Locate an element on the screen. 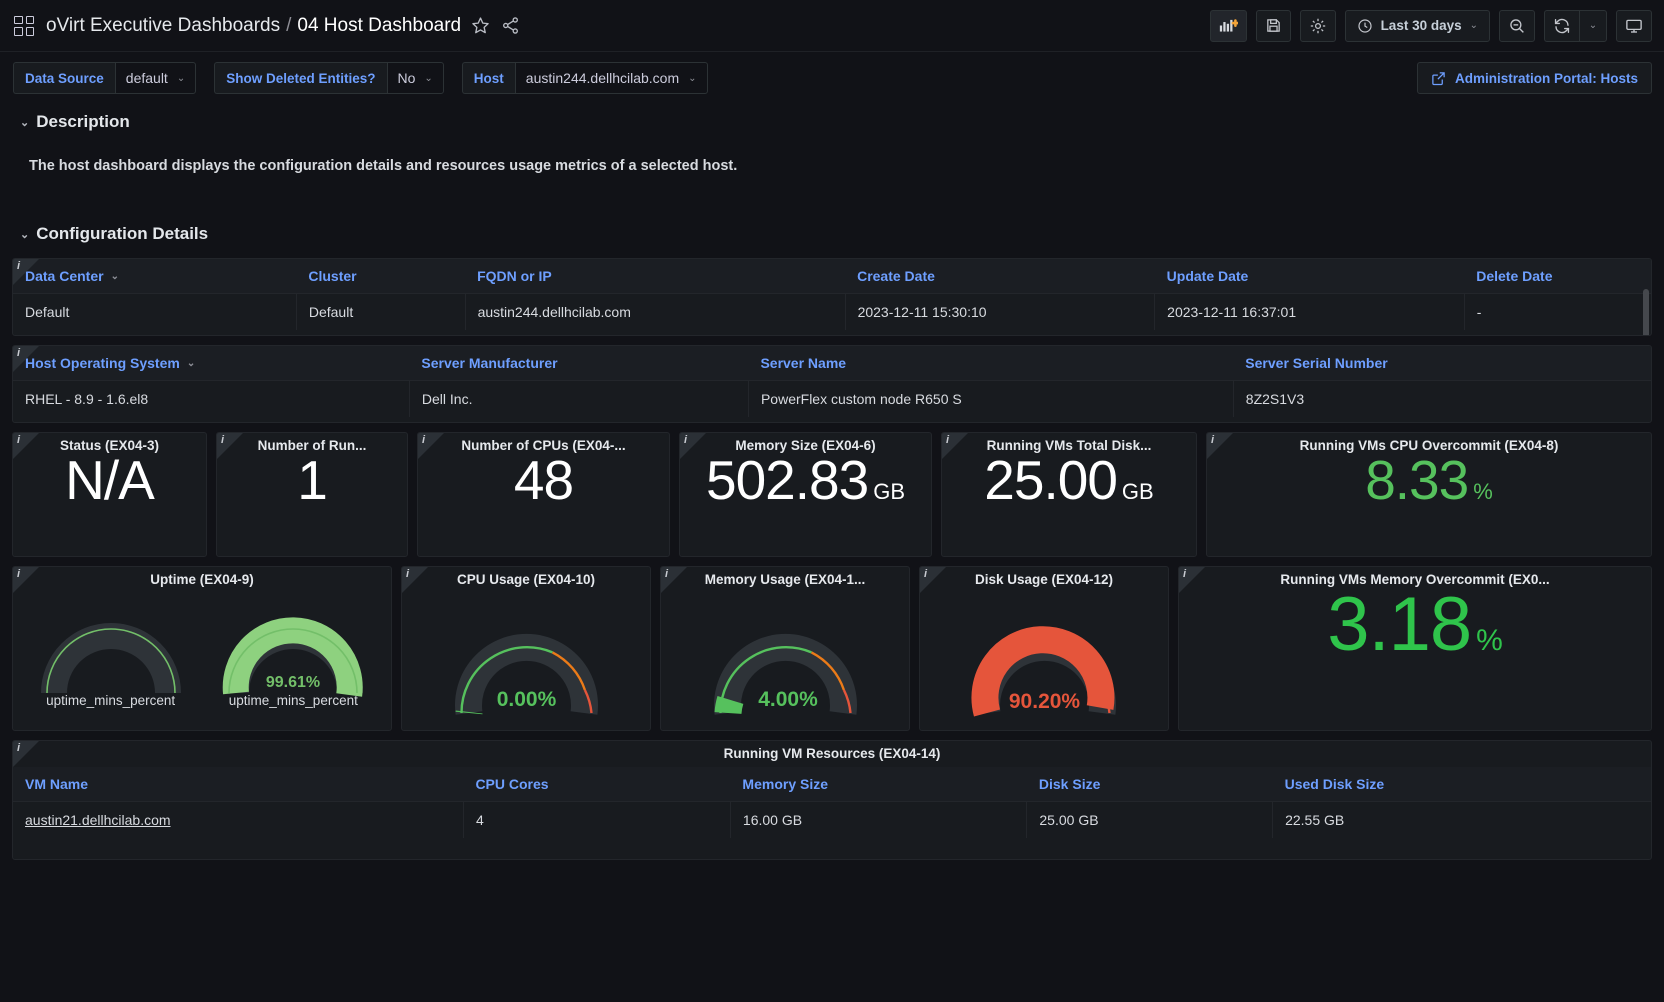 Image resolution: width=1664 pixels, height=1002 pixels. variable-select-show-deleted: No ⌄ is located at coordinates (415, 78).